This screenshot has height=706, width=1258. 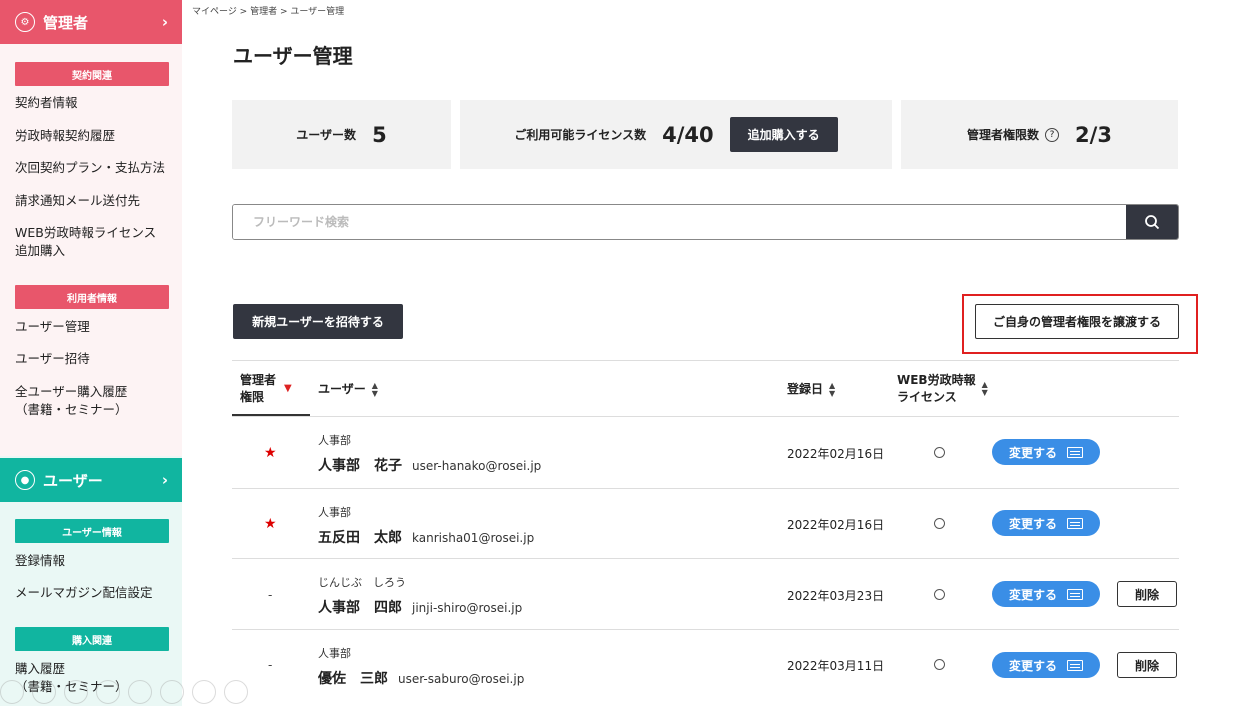 What do you see at coordinates (1093, 134) in the screenshot?
I see `admin-count-value: 2/3` at bounding box center [1093, 134].